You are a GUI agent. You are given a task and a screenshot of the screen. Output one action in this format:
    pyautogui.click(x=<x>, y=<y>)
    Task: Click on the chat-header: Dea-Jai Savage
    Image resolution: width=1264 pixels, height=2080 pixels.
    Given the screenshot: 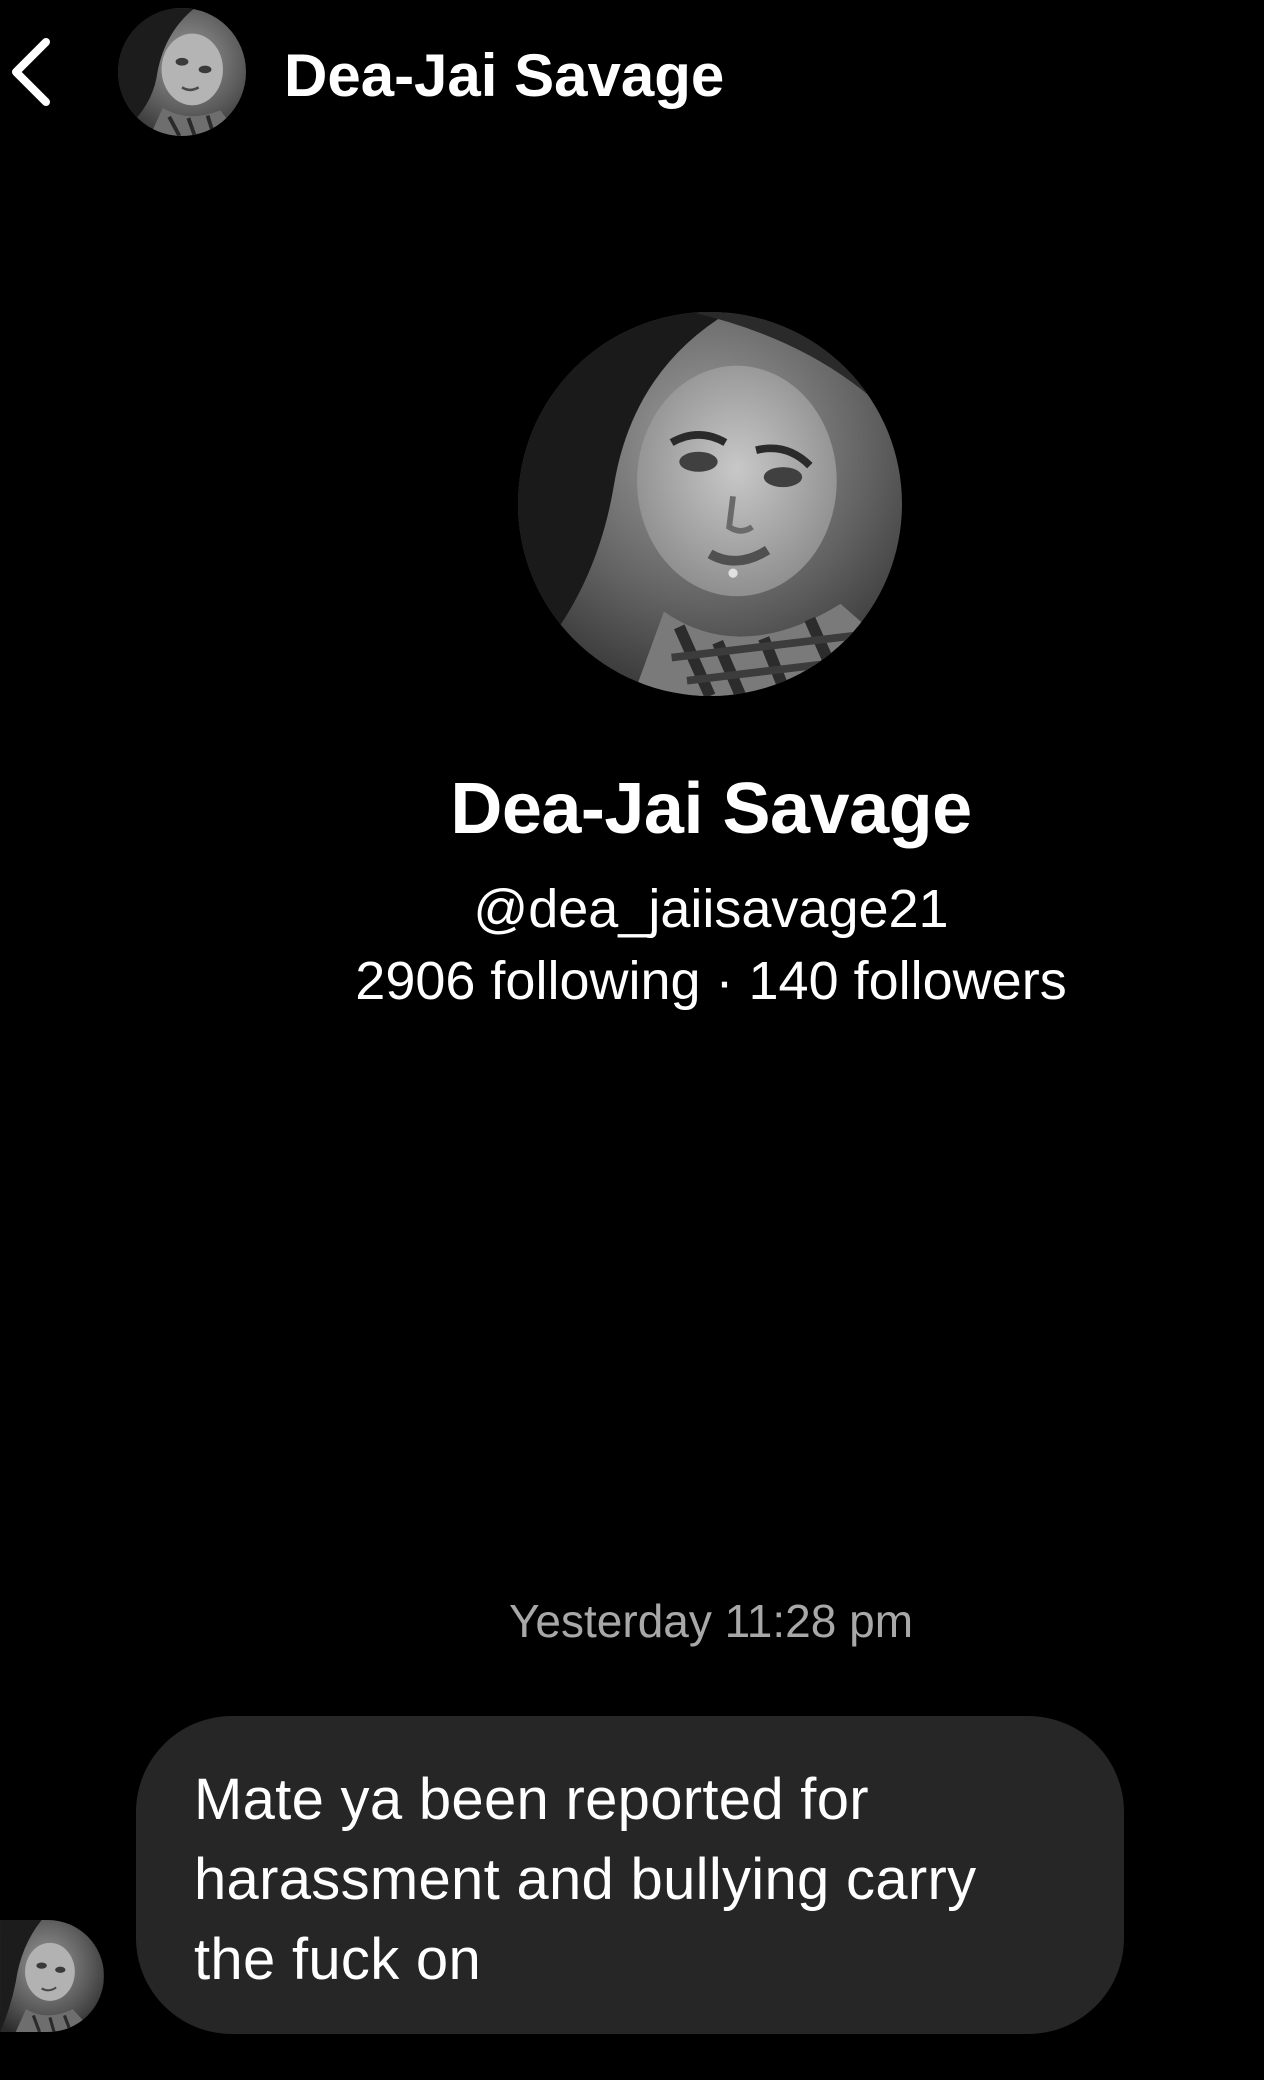 What is the action you would take?
    pyautogui.click(x=632, y=75)
    